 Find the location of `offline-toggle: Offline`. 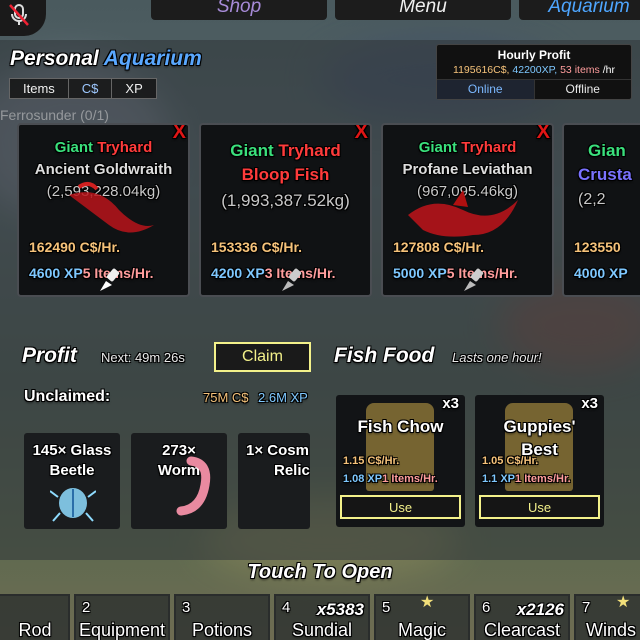

offline-toggle: Offline is located at coordinates (583, 89).